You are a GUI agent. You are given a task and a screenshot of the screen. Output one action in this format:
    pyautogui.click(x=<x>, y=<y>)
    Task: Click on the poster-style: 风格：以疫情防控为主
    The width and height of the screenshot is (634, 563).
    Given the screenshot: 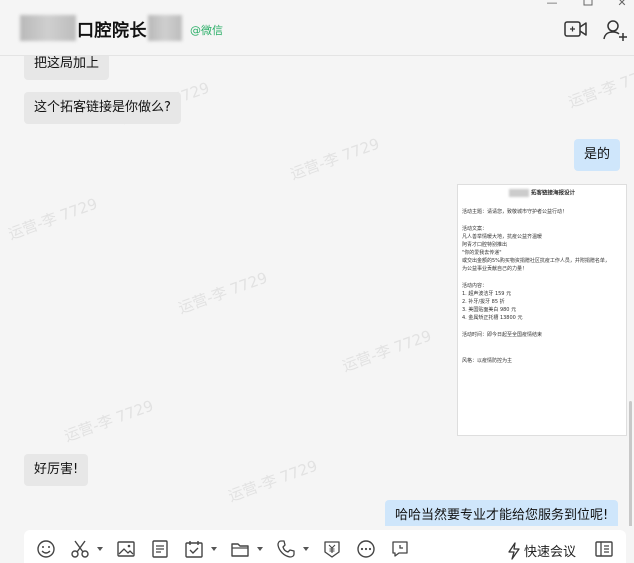 What is the action you would take?
    pyautogui.click(x=487, y=360)
    